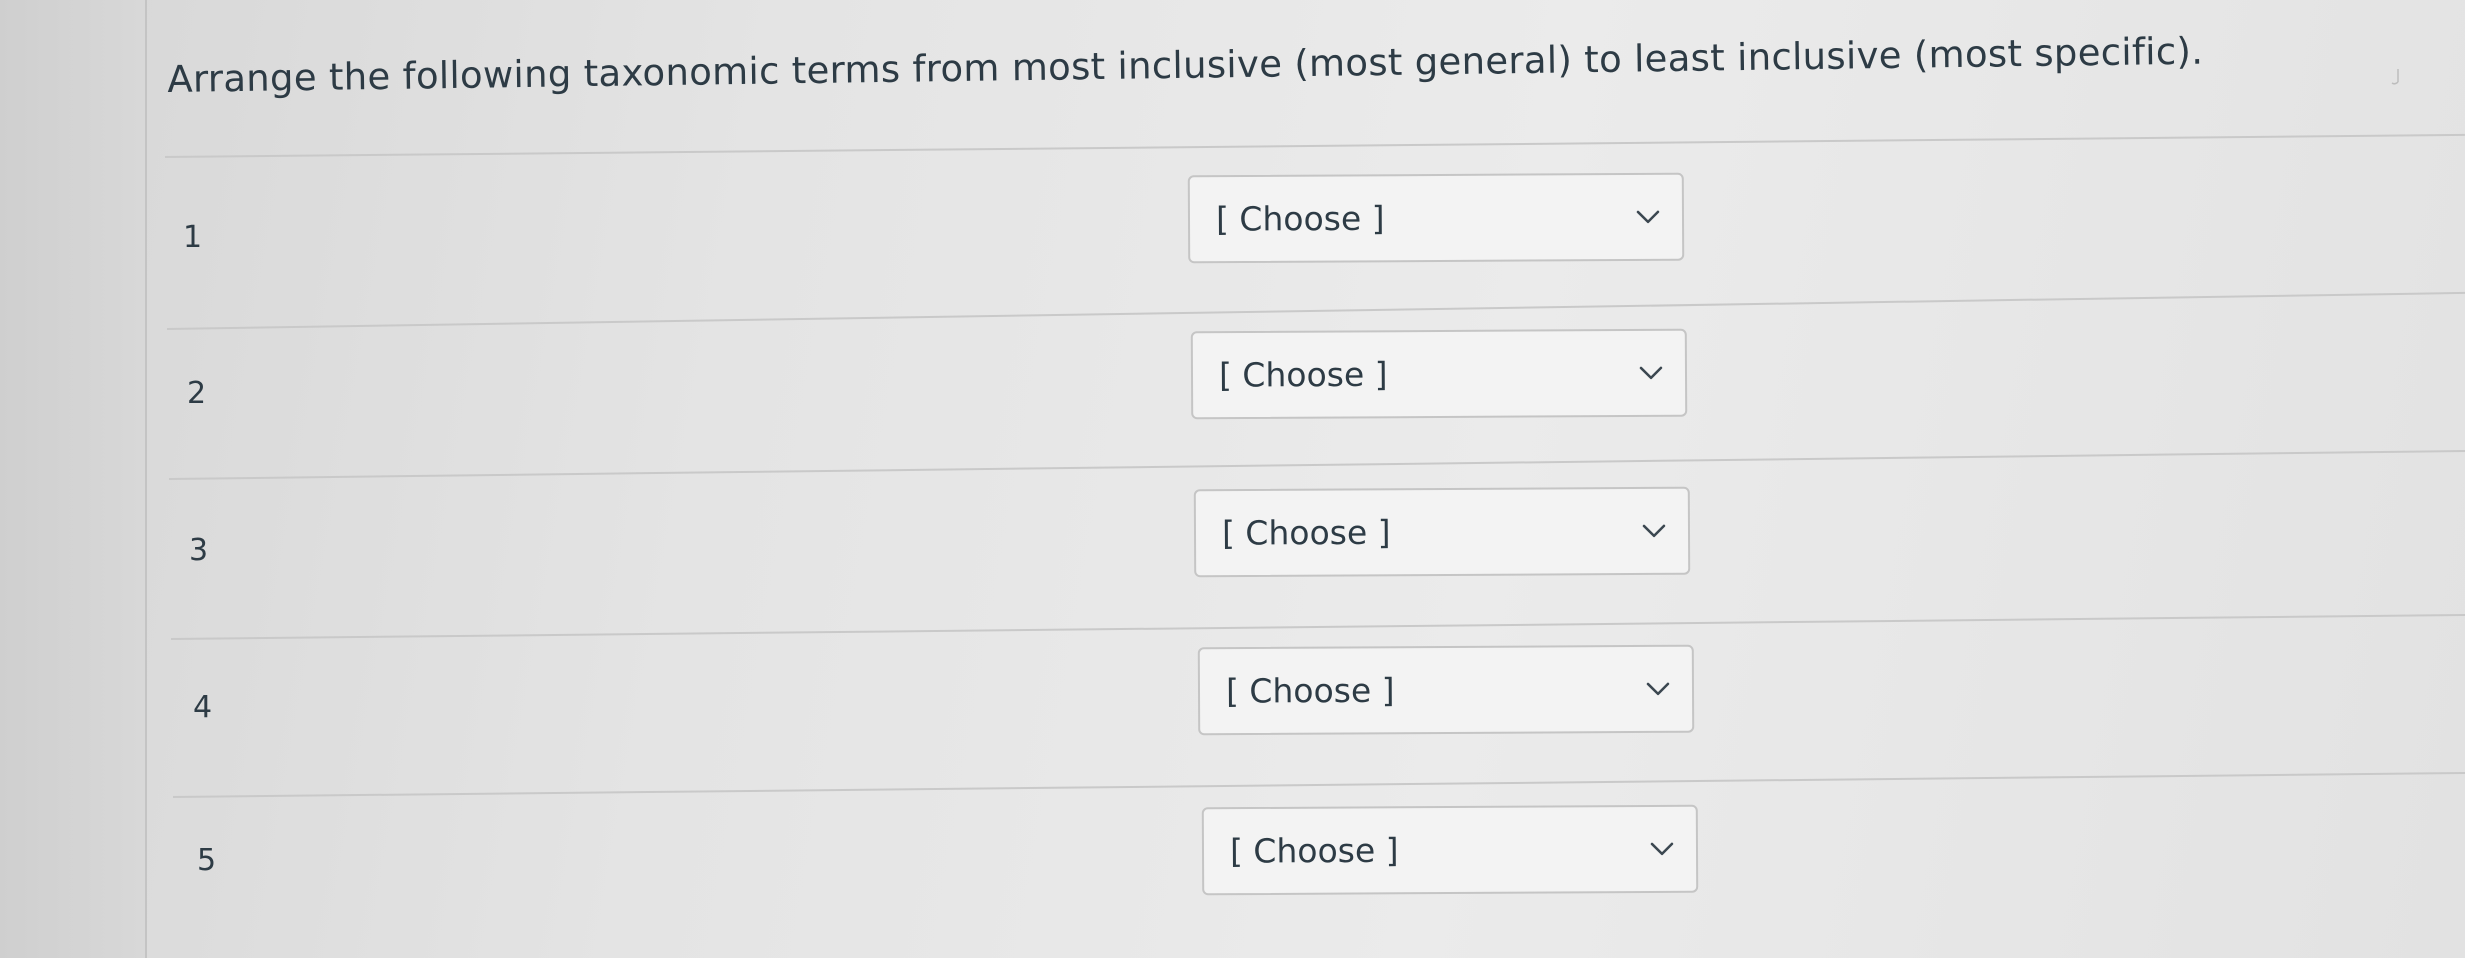 The image size is (2465, 958). Describe the element at coordinates (1442, 532) in the screenshot. I see `choose-select-3: [ Choose ]` at that location.